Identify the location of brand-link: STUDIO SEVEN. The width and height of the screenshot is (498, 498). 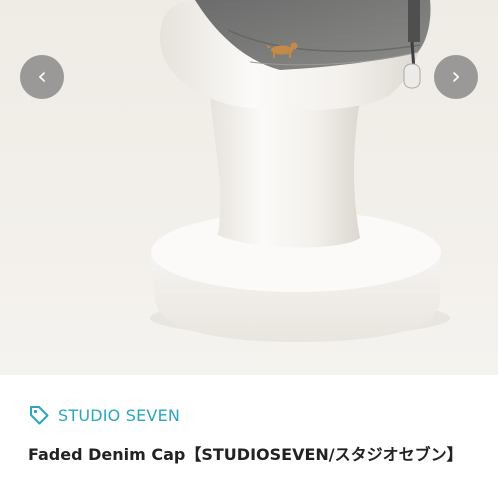
(104, 415).